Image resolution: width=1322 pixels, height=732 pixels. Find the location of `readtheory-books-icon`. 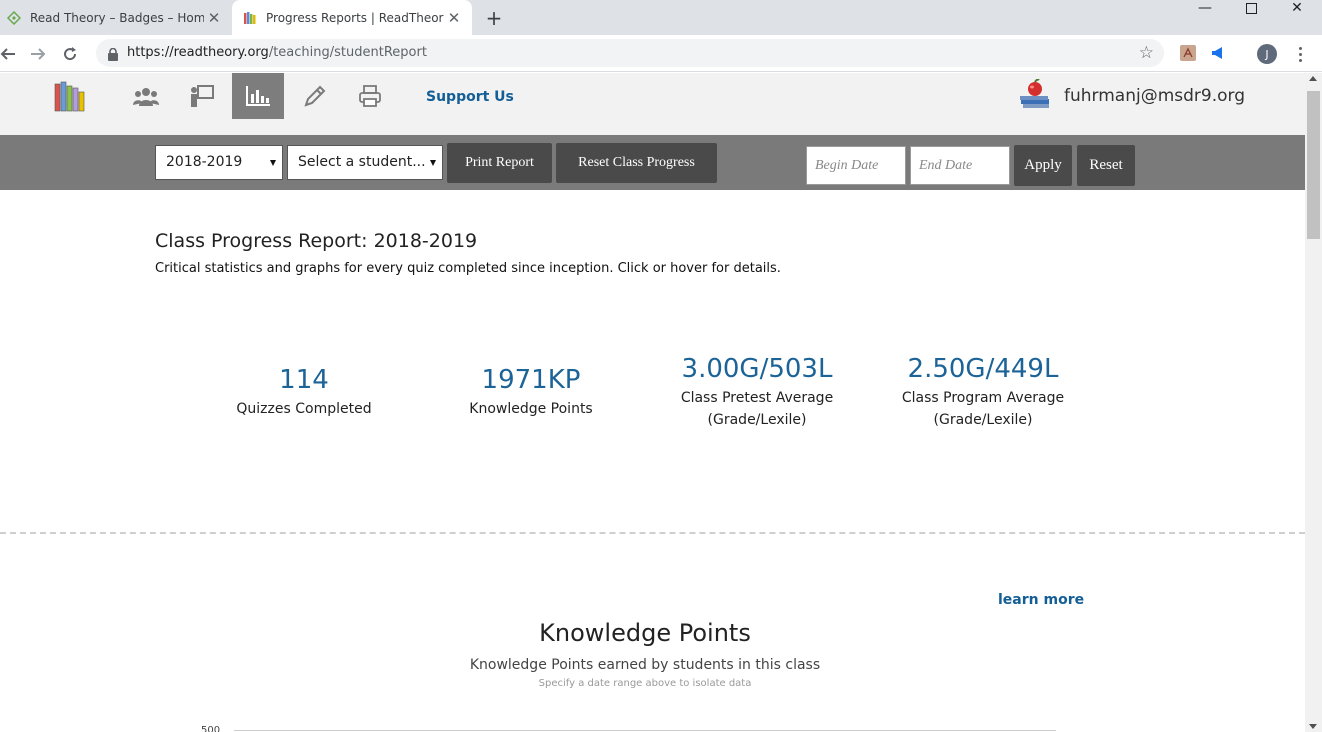

readtheory-books-icon is located at coordinates (250, 18).